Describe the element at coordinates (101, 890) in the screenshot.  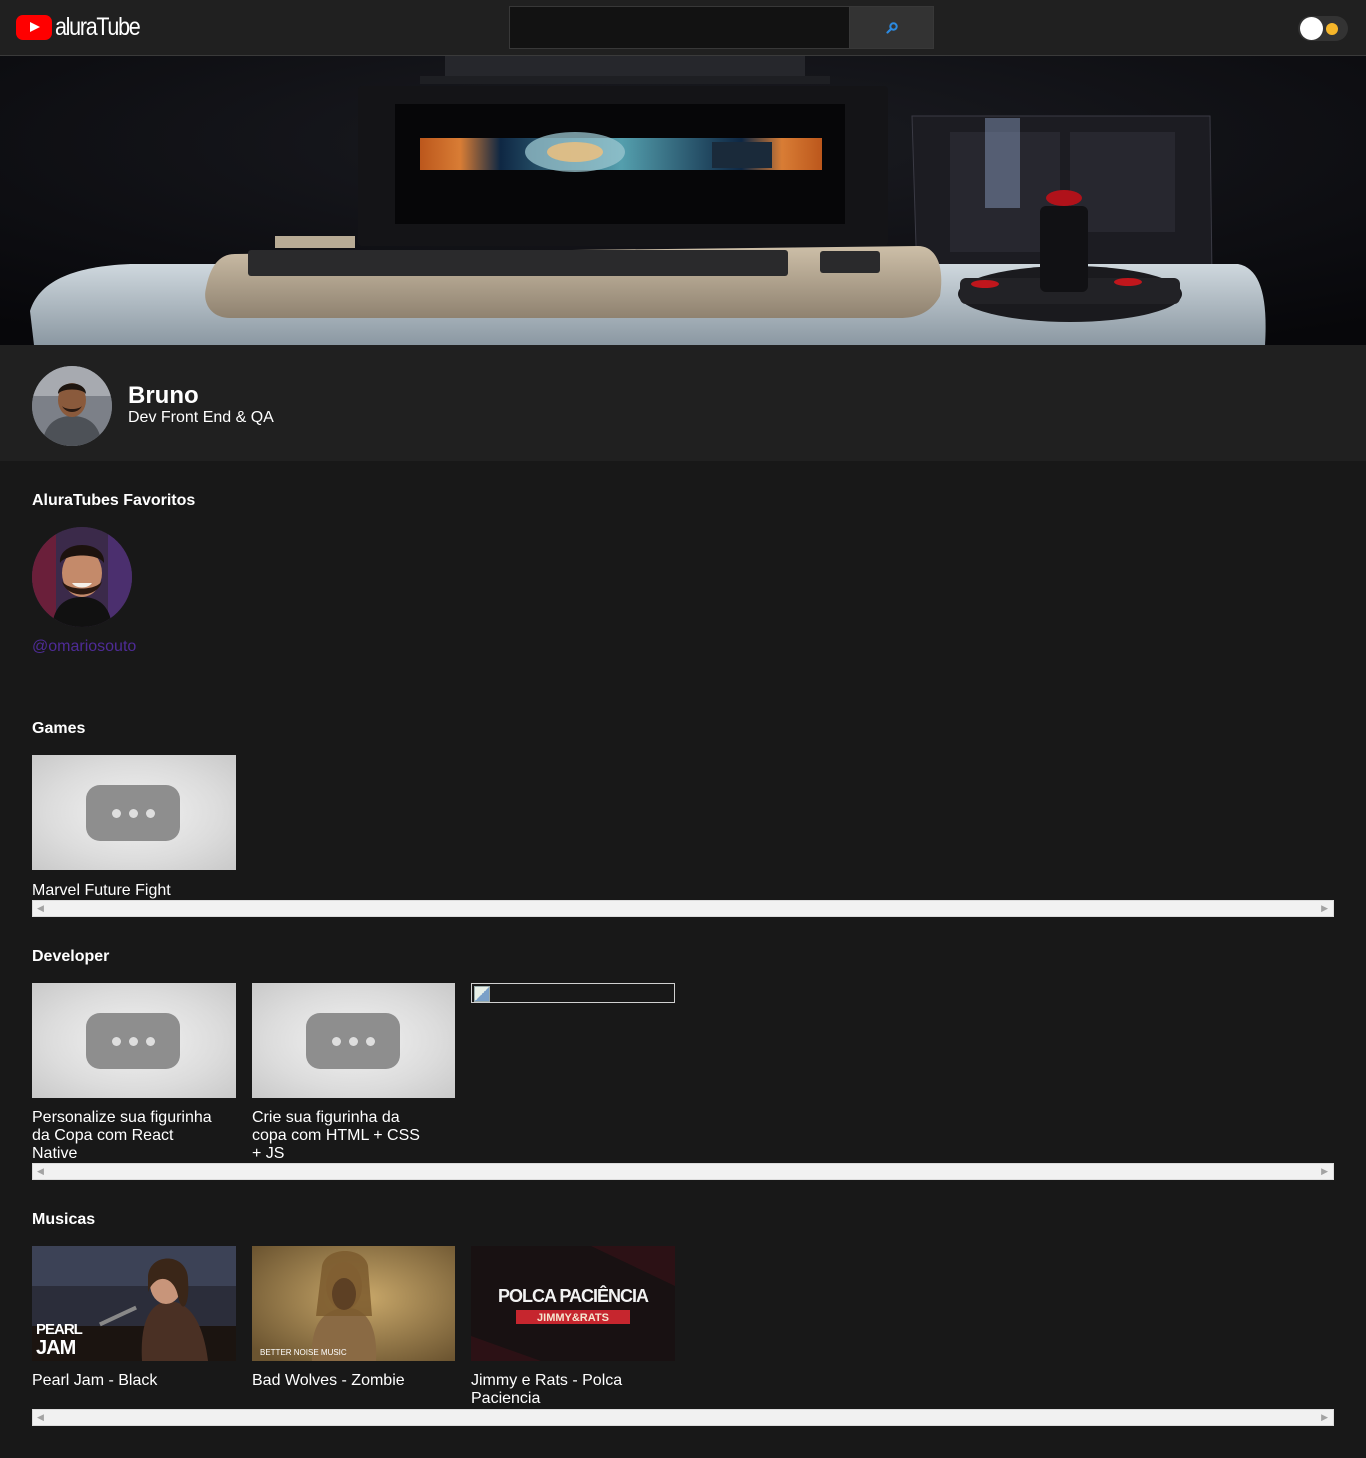
I see `video-title: Marvel Future Fight` at that location.